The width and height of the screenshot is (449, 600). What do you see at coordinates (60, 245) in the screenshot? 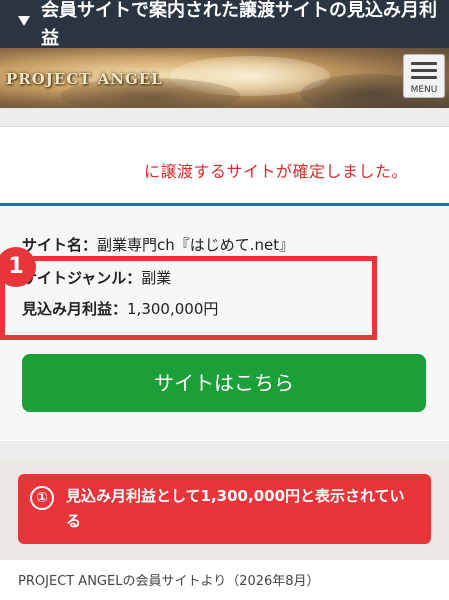
I see `site-name-label: サイト名：` at bounding box center [60, 245].